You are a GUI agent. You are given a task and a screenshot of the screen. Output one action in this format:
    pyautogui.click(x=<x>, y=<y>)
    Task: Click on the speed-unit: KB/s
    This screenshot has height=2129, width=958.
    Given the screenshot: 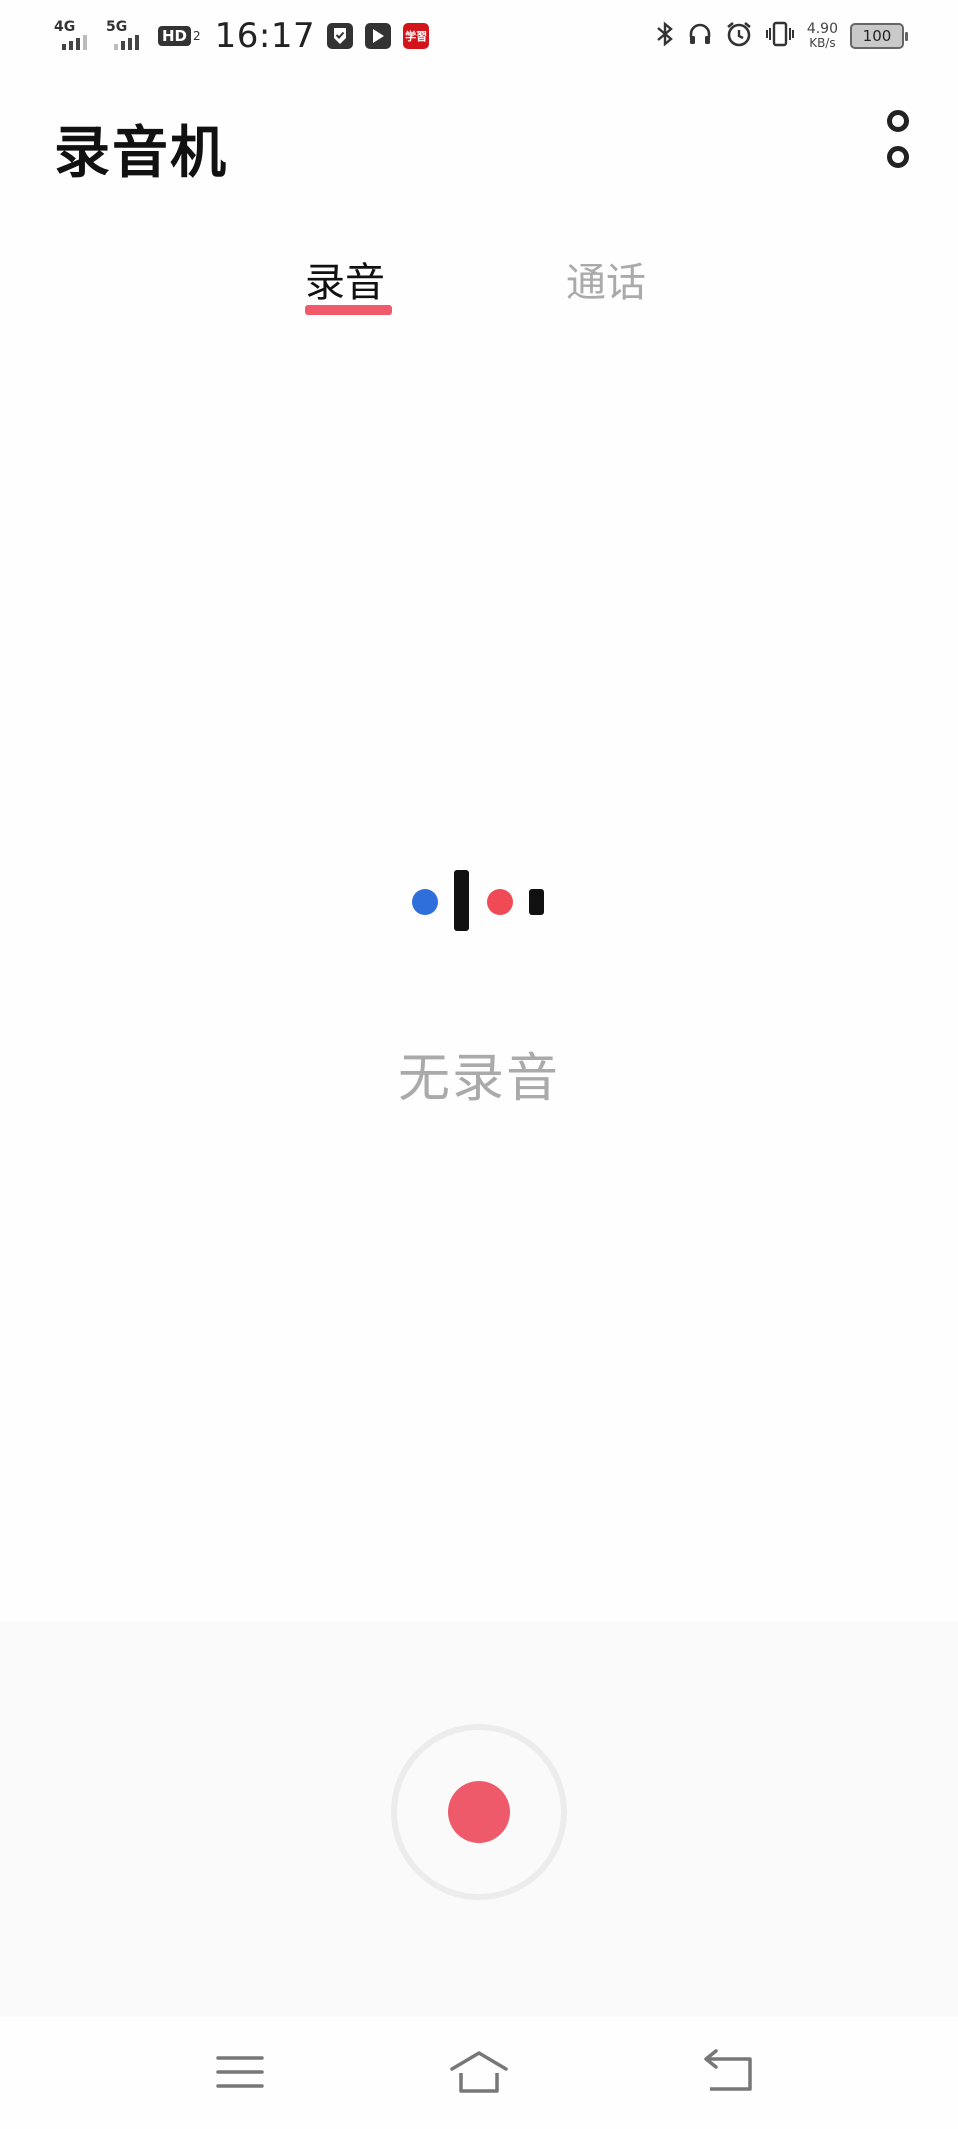 What is the action you would take?
    pyautogui.click(x=822, y=43)
    